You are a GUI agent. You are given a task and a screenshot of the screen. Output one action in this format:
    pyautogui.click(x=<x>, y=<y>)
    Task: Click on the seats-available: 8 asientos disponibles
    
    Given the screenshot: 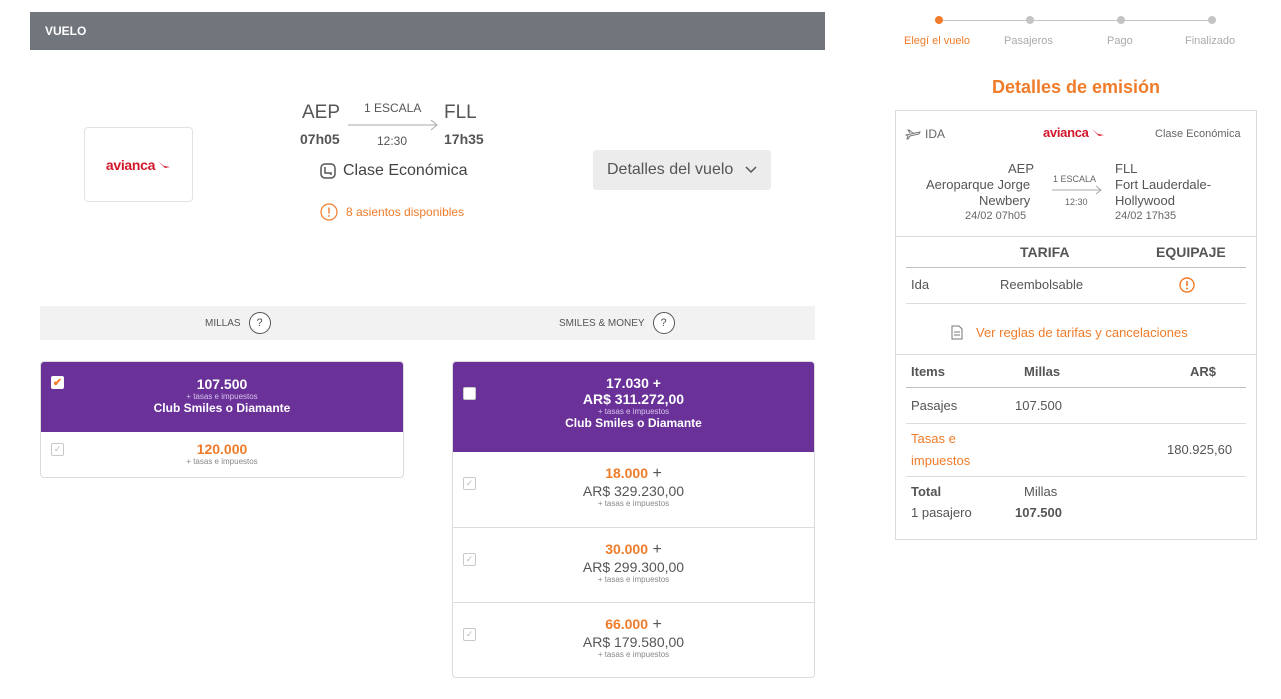 What is the action you would take?
    pyautogui.click(x=392, y=212)
    